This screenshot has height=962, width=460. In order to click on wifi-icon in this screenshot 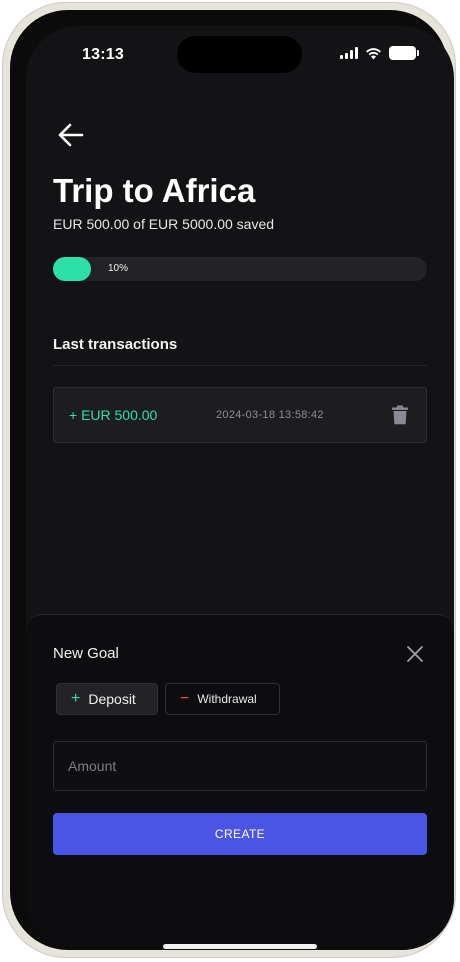, I will do `click(373, 53)`.